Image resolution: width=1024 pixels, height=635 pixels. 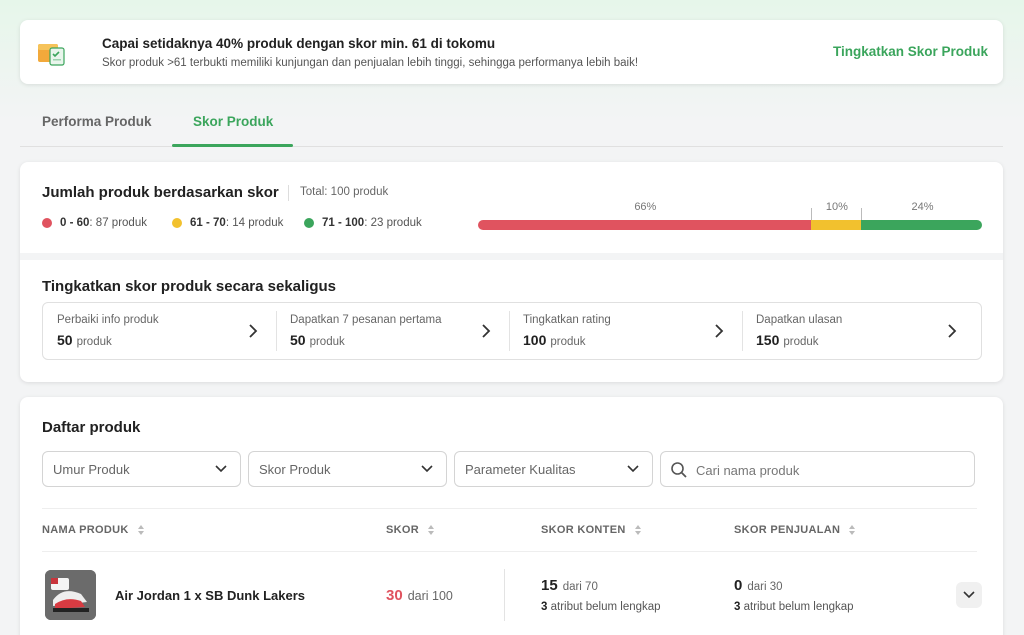 I want to click on action-value-wrap: 150 produk, so click(x=787, y=340).